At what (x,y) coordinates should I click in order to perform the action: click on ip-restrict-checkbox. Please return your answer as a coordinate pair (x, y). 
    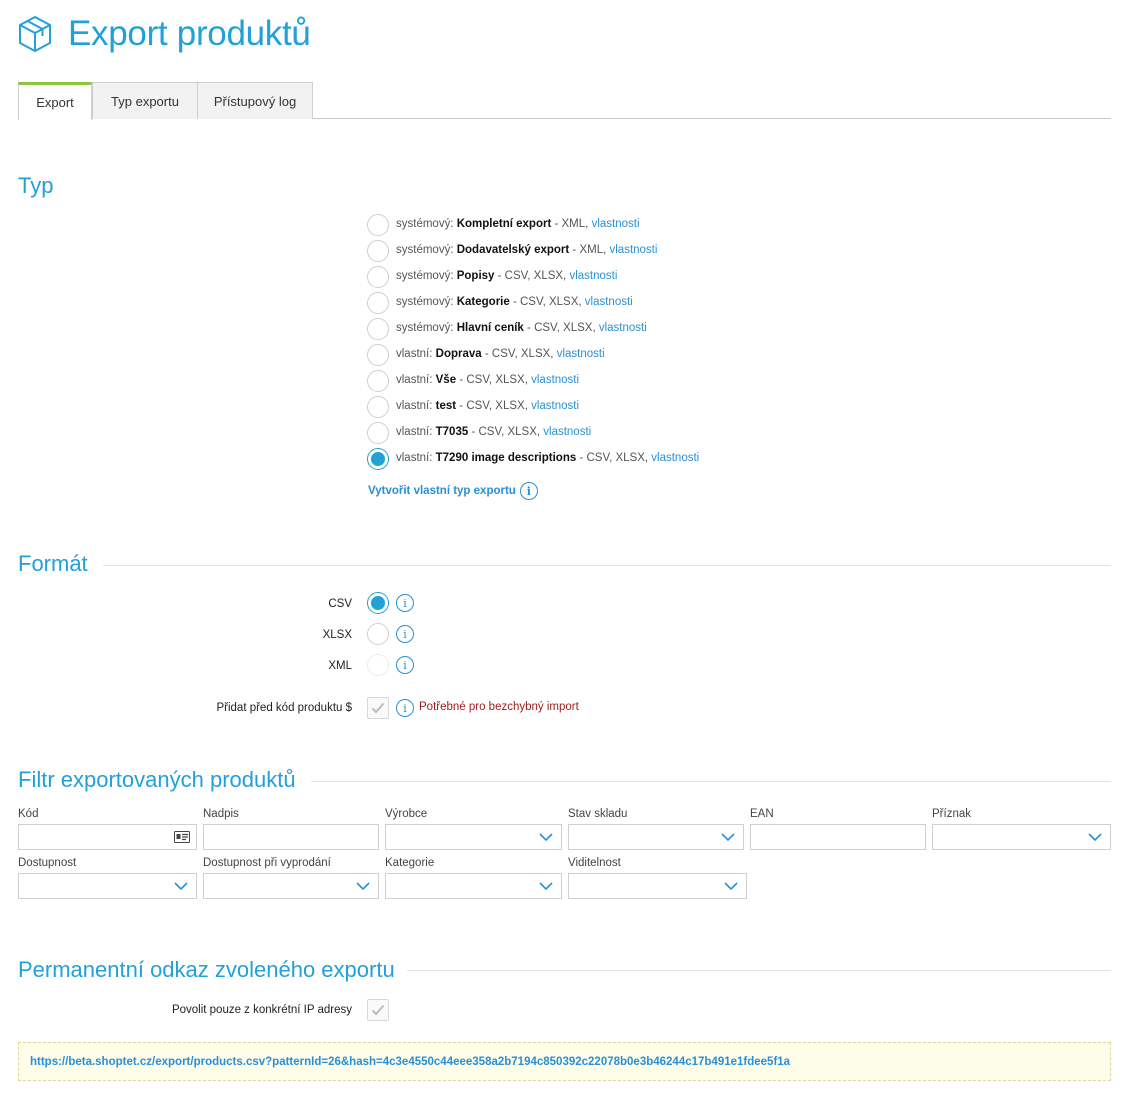
    Looking at the image, I should click on (378, 1010).